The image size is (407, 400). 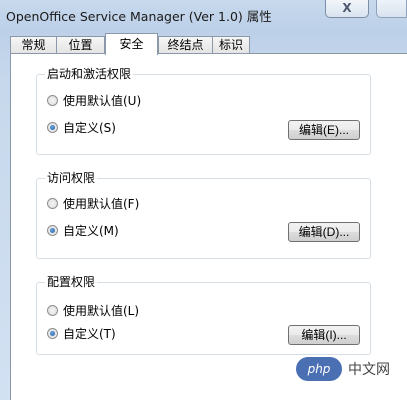 What do you see at coordinates (231, 45) in the screenshot?
I see `tab-identity: 标识` at bounding box center [231, 45].